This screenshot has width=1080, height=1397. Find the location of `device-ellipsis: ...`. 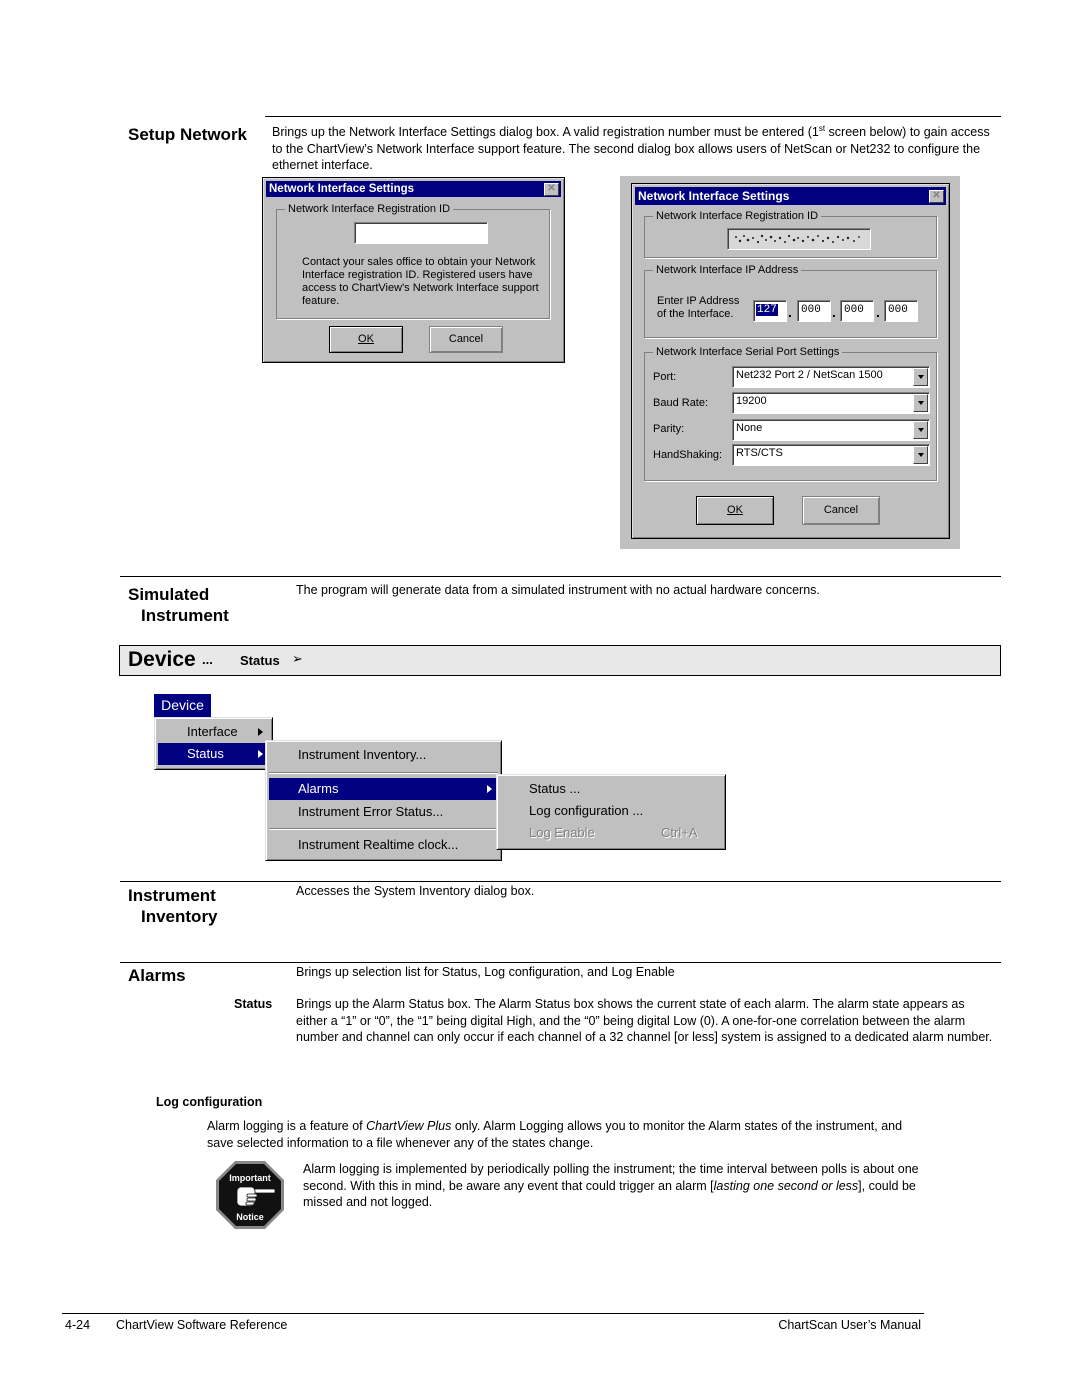

device-ellipsis: ... is located at coordinates (207, 659).